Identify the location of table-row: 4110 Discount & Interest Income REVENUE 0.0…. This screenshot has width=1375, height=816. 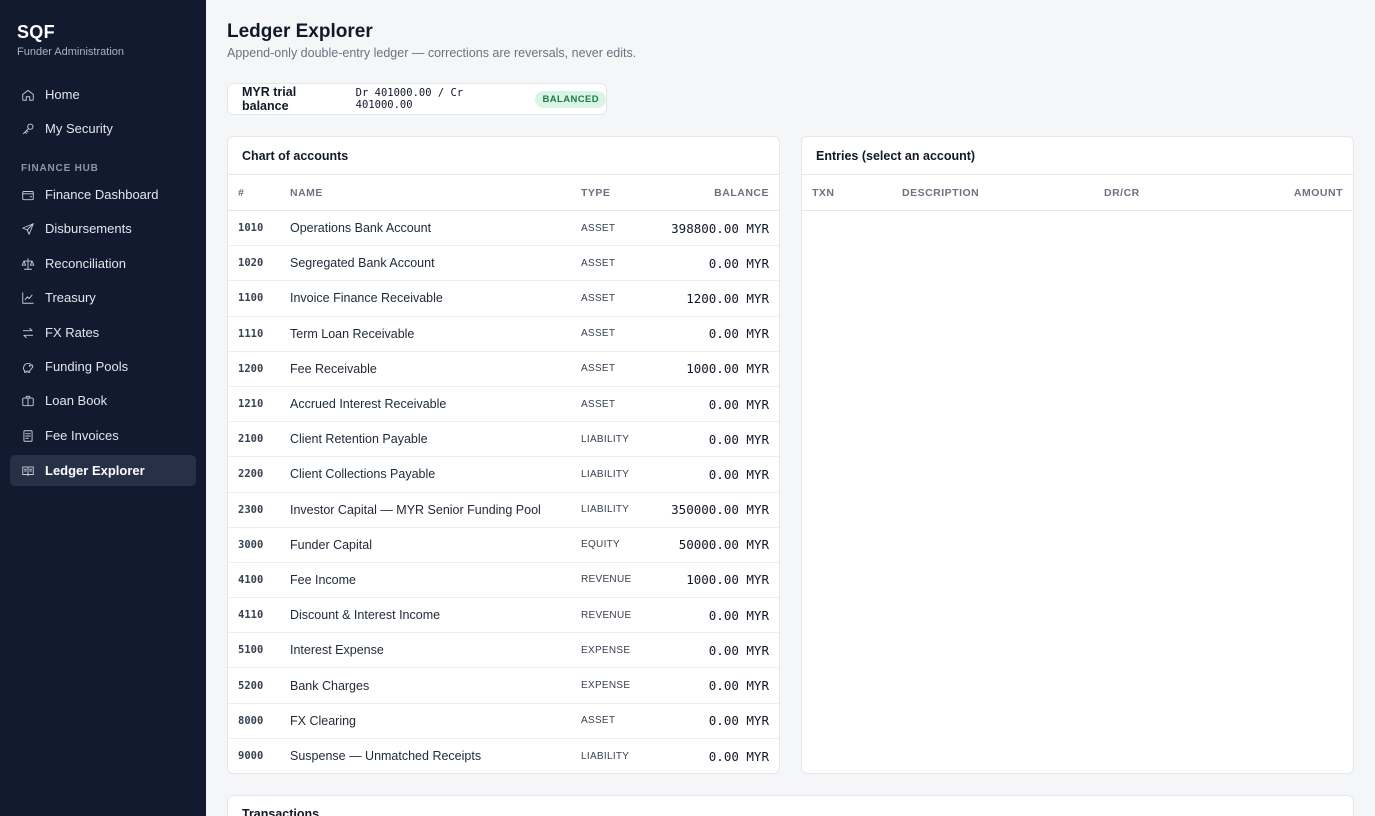
(503, 616).